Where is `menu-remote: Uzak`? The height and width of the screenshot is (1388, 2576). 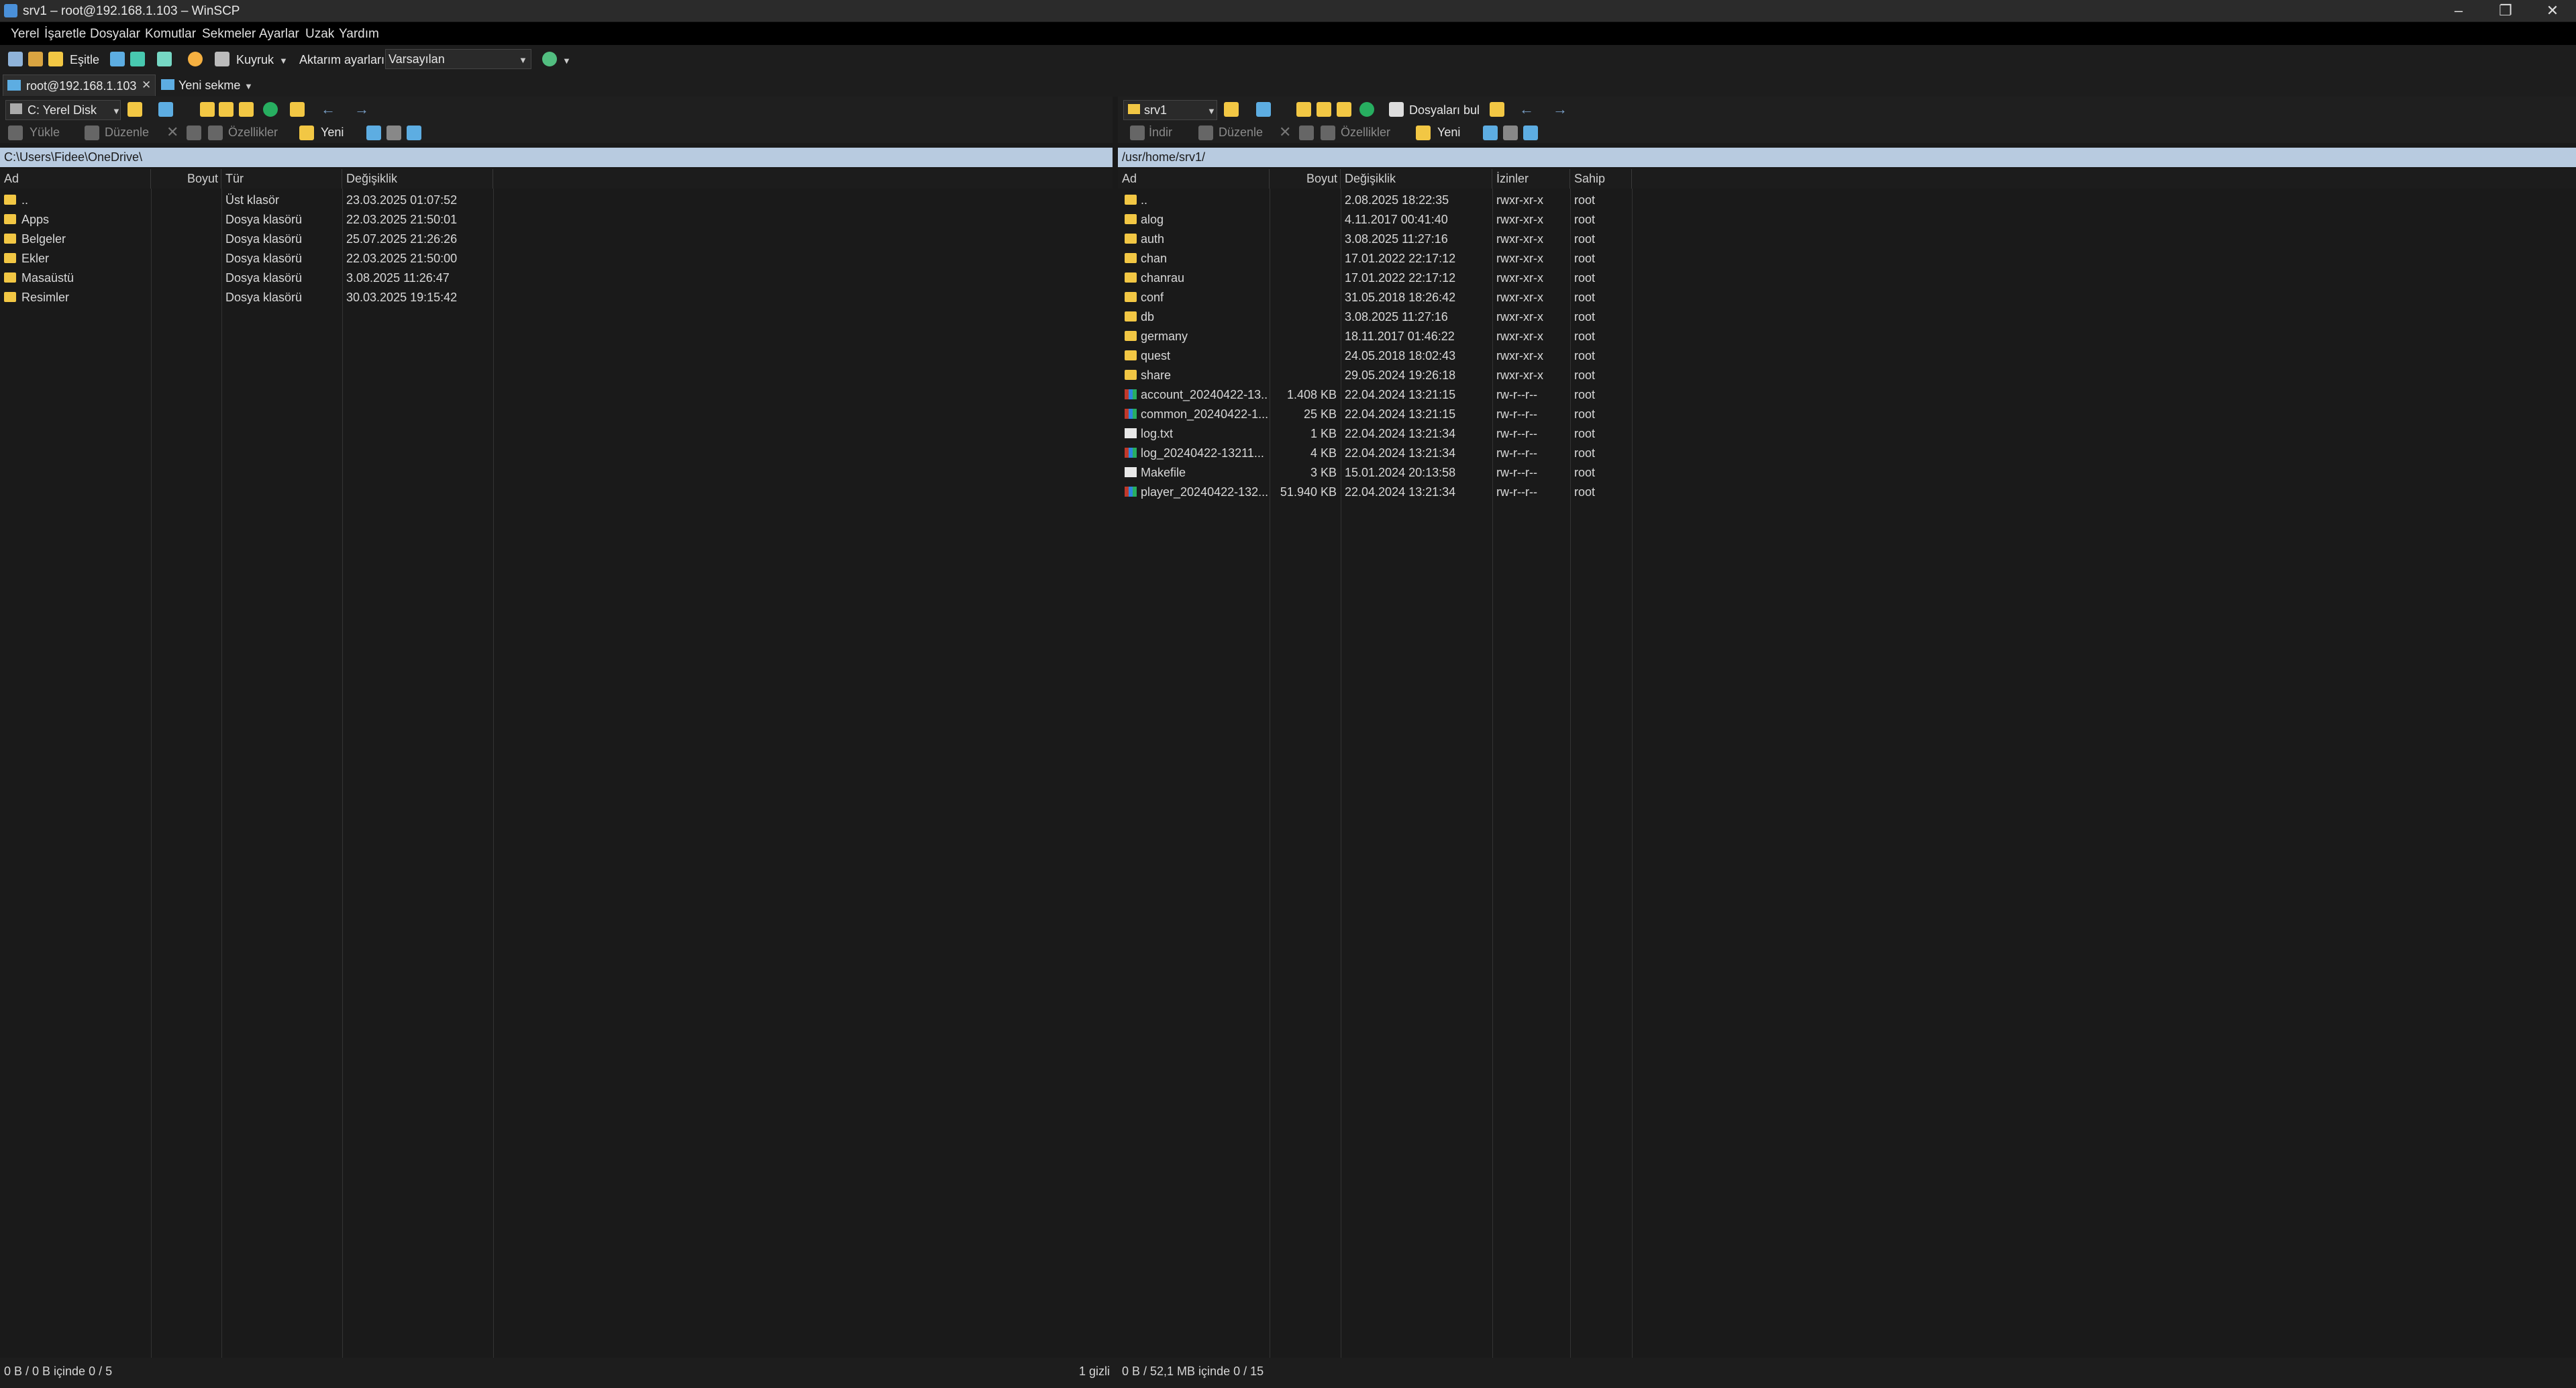 menu-remote: Uzak is located at coordinates (319, 34).